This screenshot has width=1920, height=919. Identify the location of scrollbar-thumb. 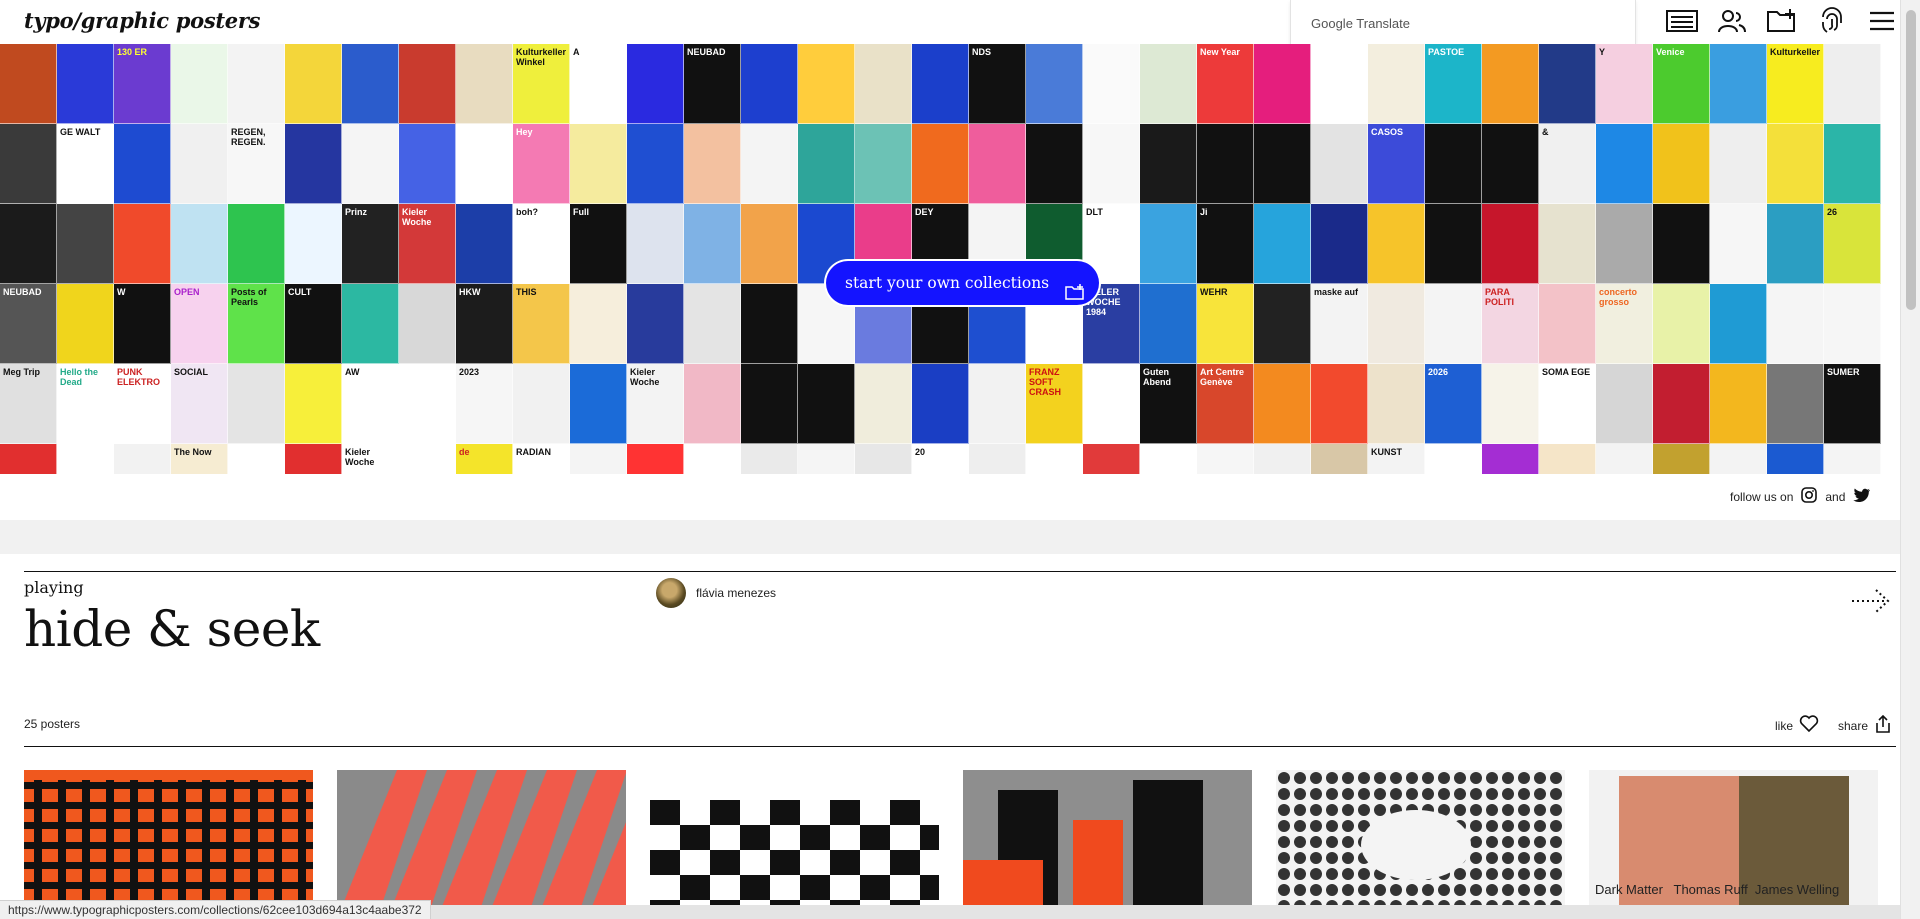
(1911, 160).